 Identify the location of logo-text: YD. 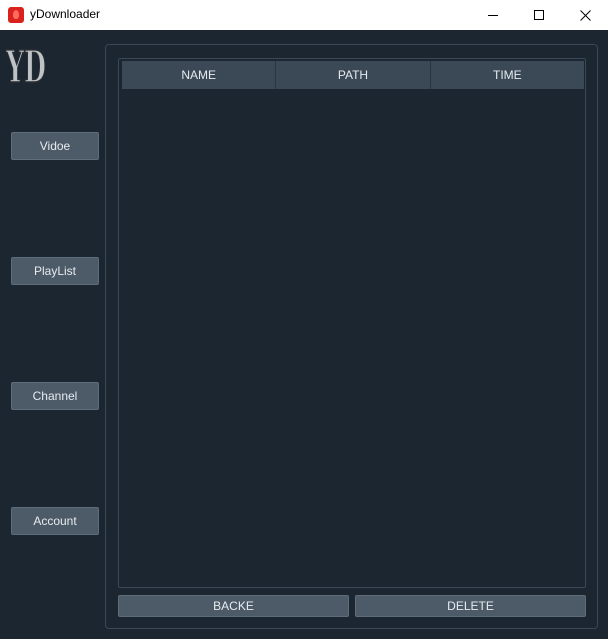
(26, 64).